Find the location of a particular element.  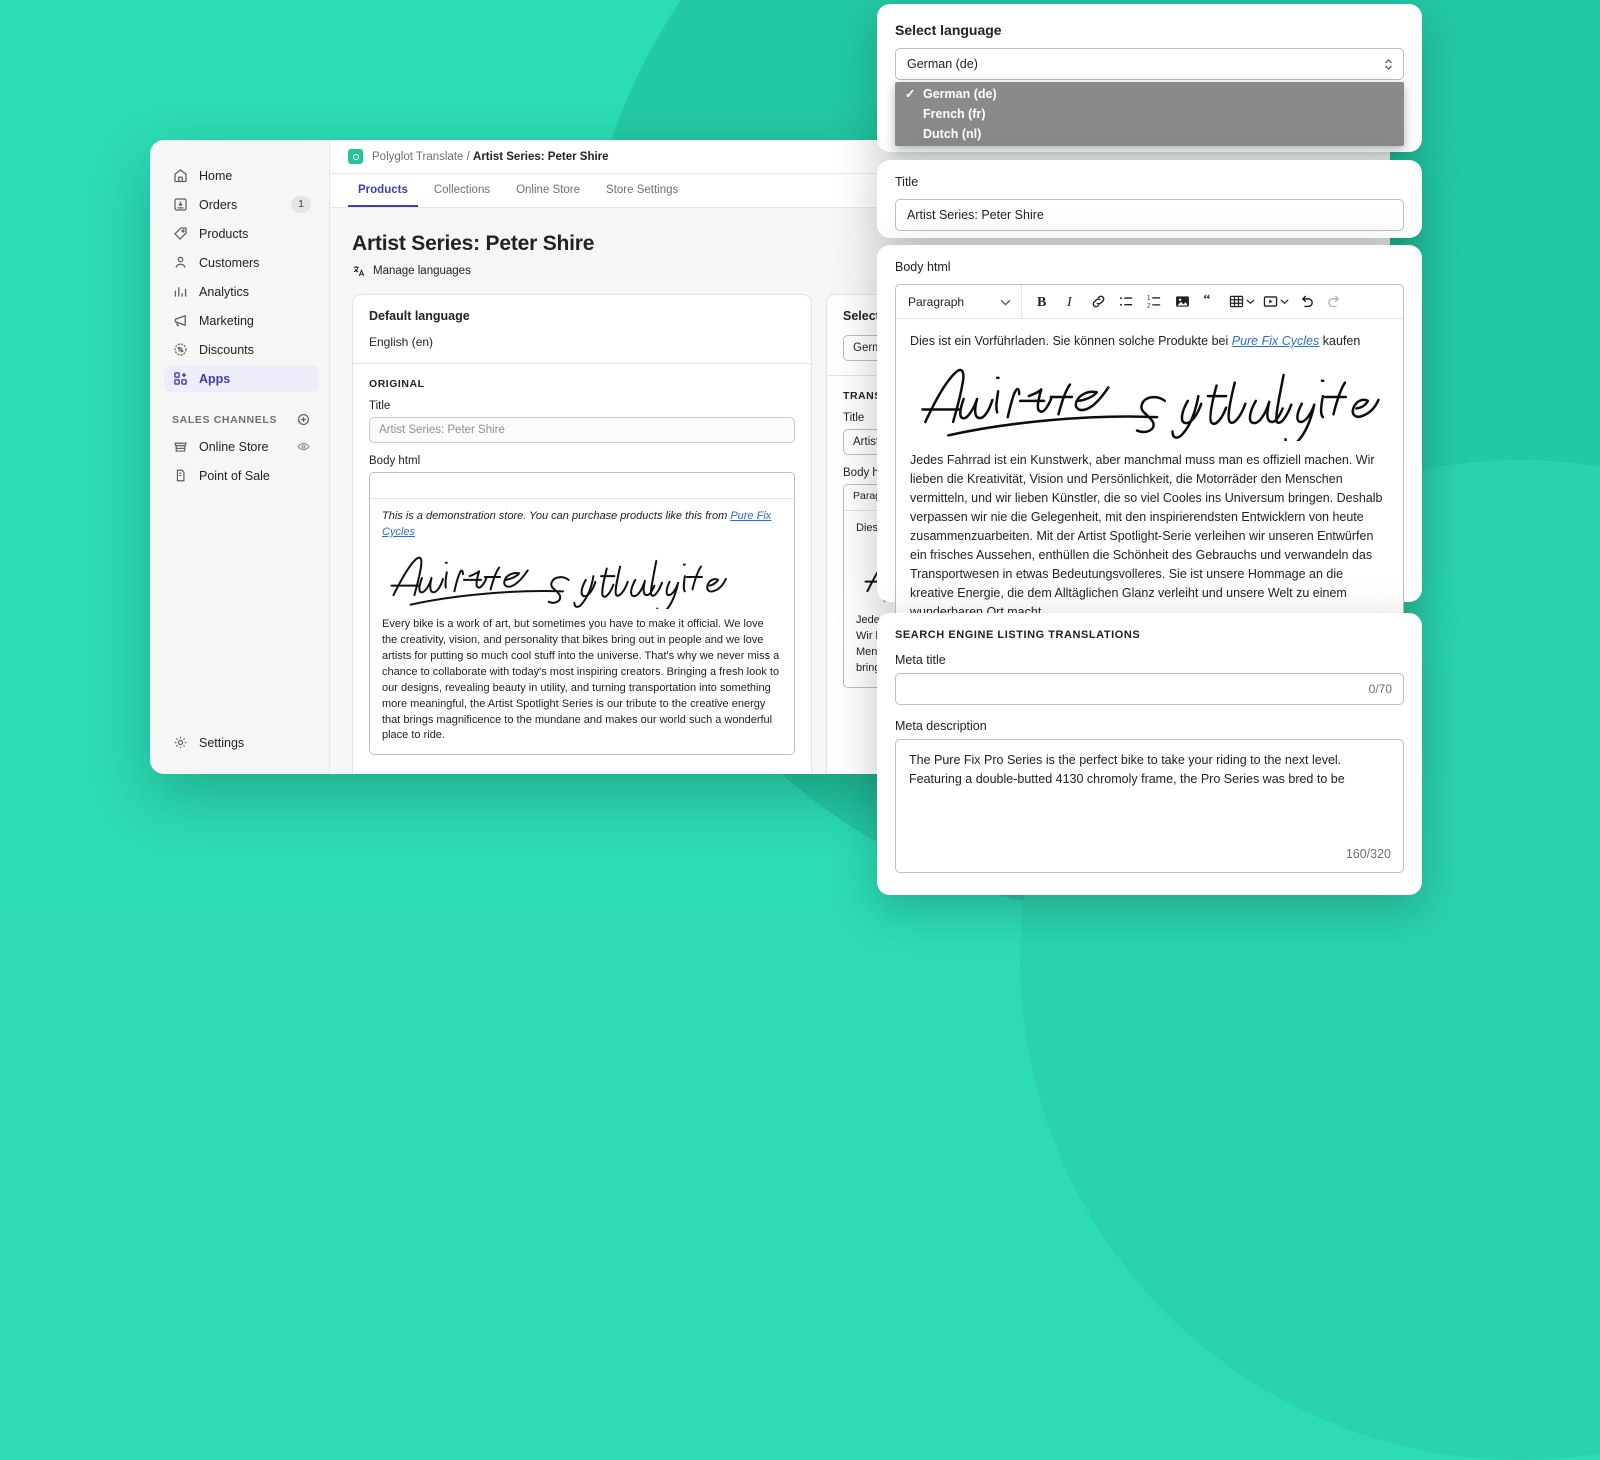

bold-icon: B is located at coordinates (1042, 301).